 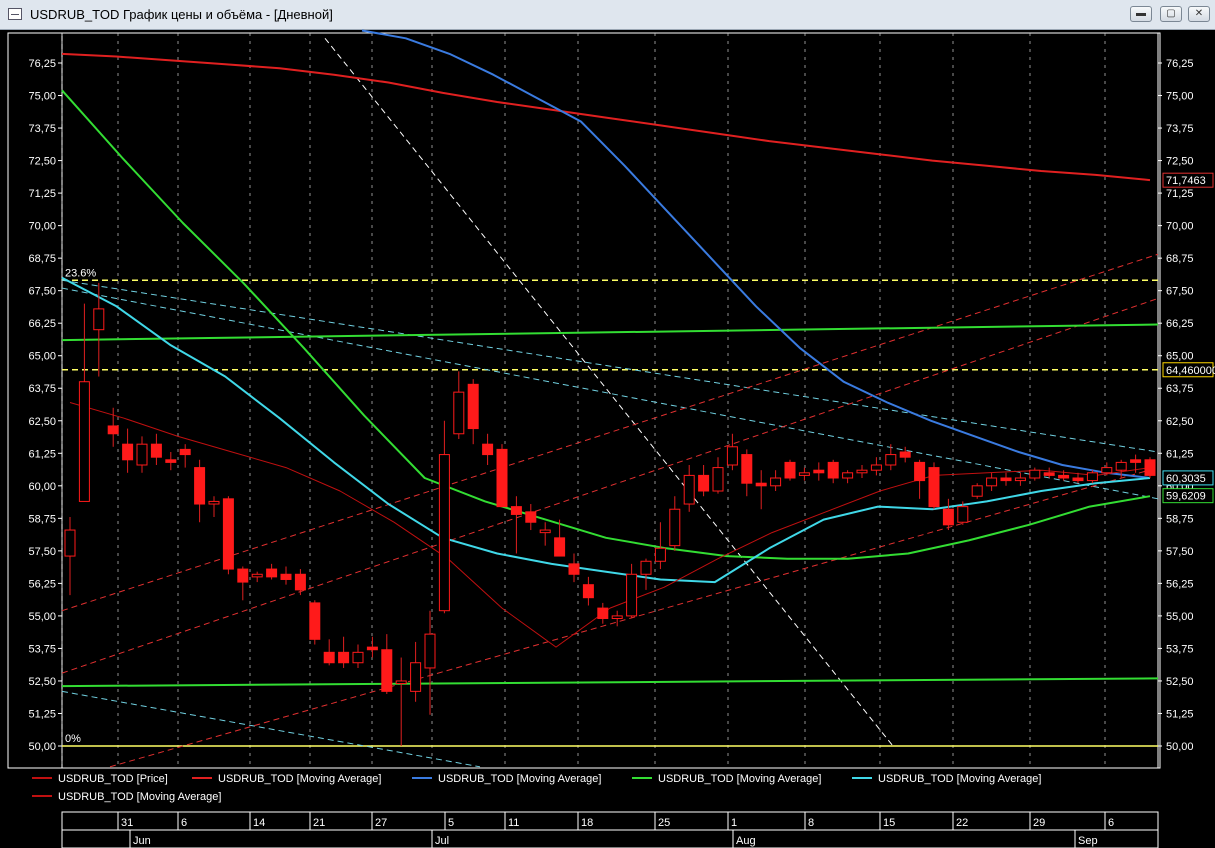 What do you see at coordinates (1186, 181) in the screenshot?
I see `price-badge-label: 71,7463` at bounding box center [1186, 181].